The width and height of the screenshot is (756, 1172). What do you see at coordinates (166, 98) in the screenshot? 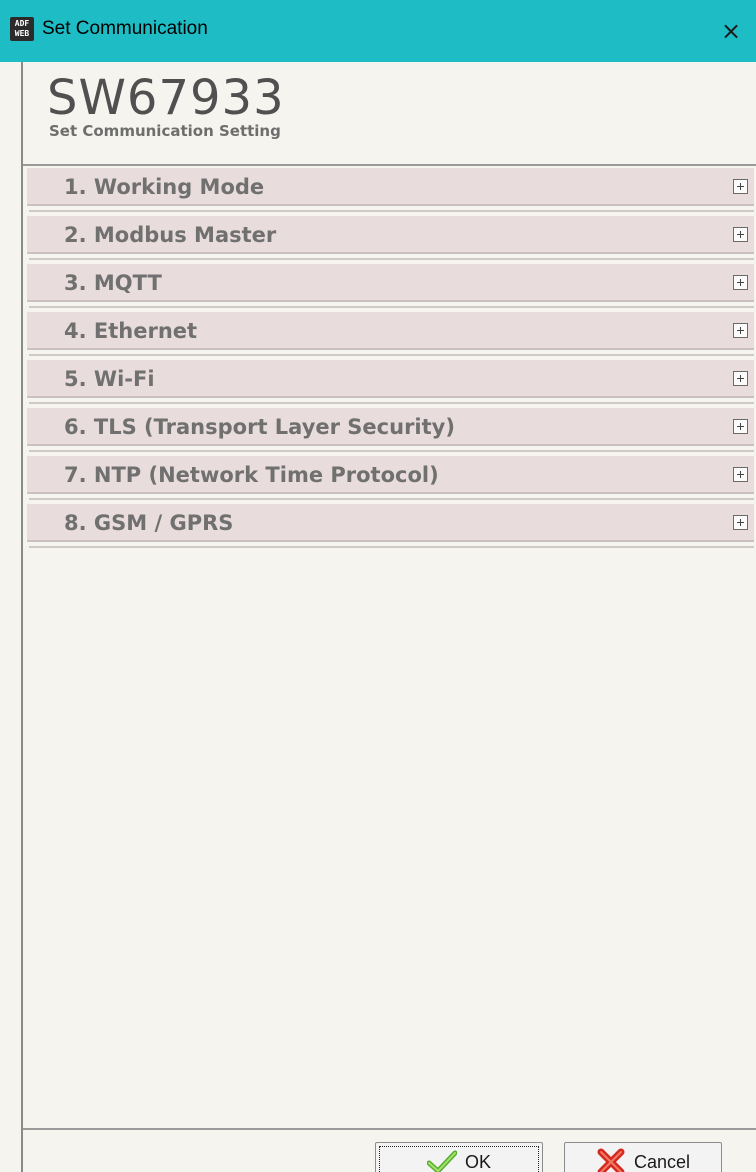
I see `product-code: SW67933` at bounding box center [166, 98].